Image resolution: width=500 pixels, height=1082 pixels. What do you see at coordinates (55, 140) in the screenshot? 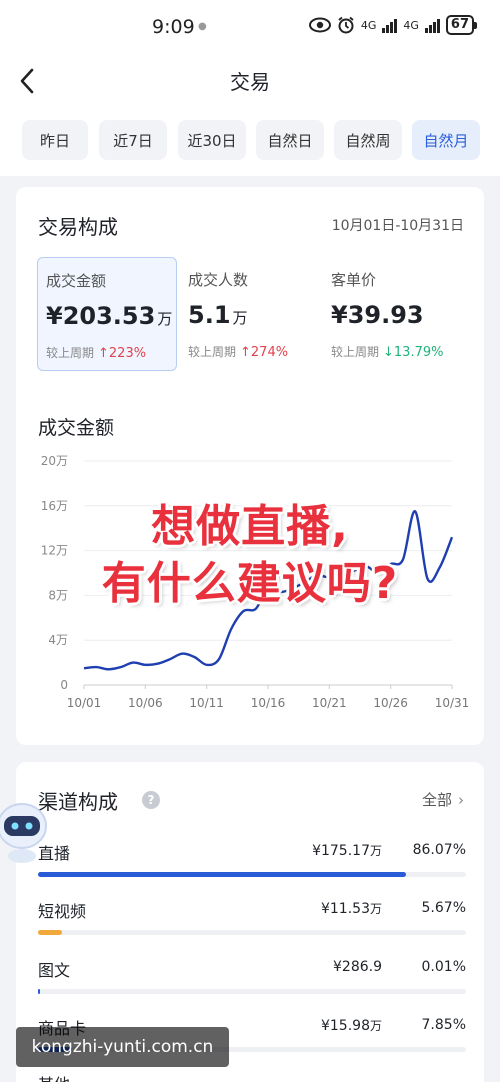
I see `tab-yesterday: 昨日` at bounding box center [55, 140].